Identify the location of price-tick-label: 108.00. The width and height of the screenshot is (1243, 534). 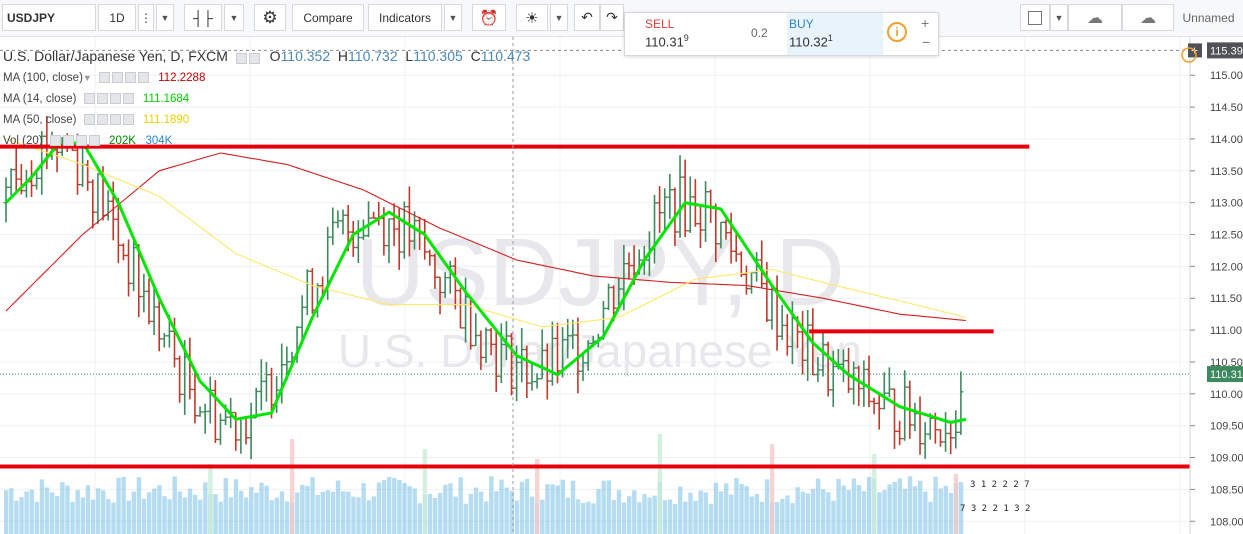
(1226, 522).